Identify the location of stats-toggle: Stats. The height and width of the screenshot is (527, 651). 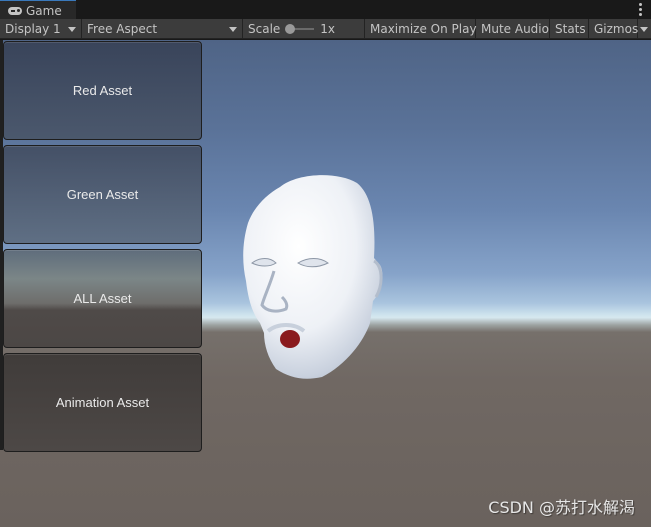
(569, 29).